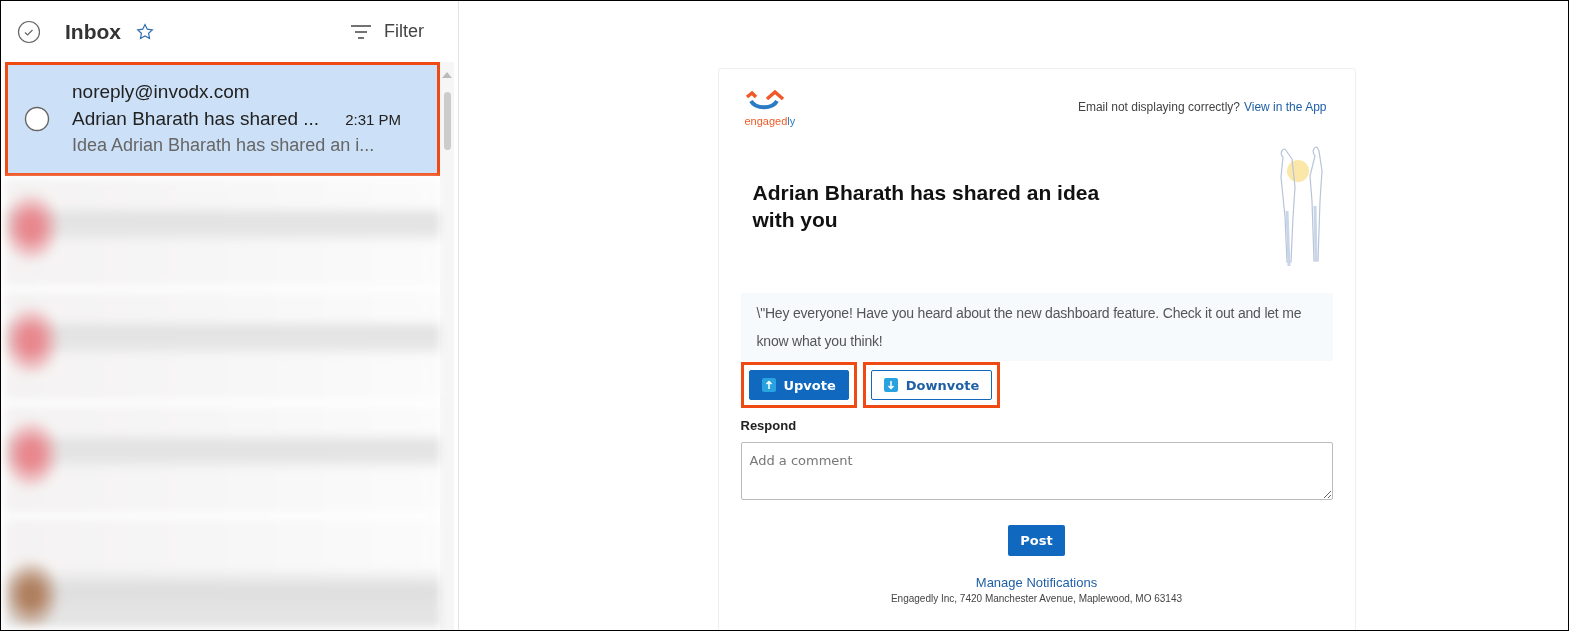 This screenshot has height=631, width=1569. What do you see at coordinates (93, 31) in the screenshot?
I see `inbox-title: Inbox` at bounding box center [93, 31].